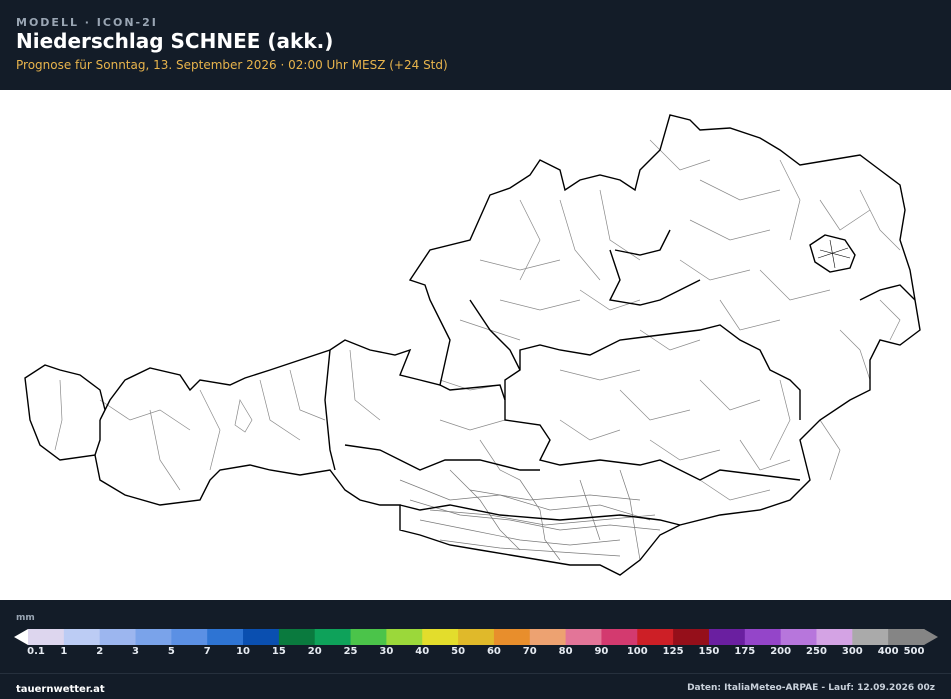 The image size is (951, 699). I want to click on legend-tick-label: 500, so click(914, 651).